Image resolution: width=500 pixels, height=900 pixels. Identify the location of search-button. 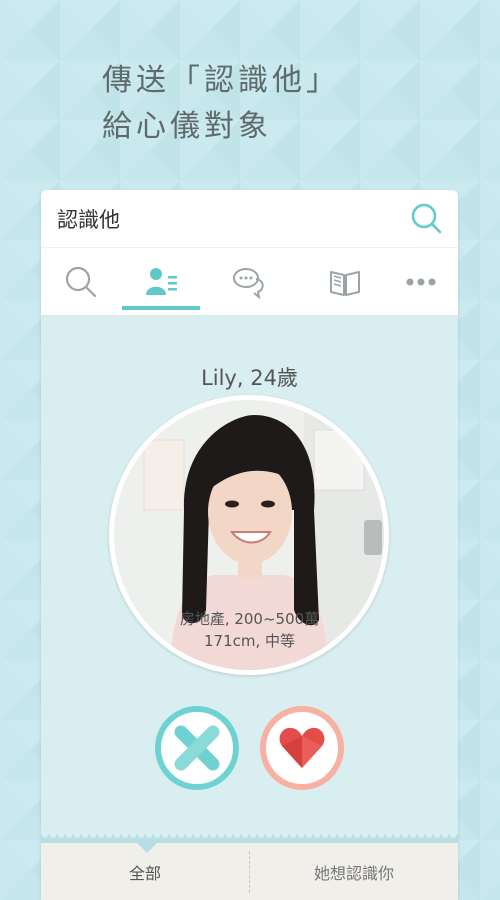
(426, 218).